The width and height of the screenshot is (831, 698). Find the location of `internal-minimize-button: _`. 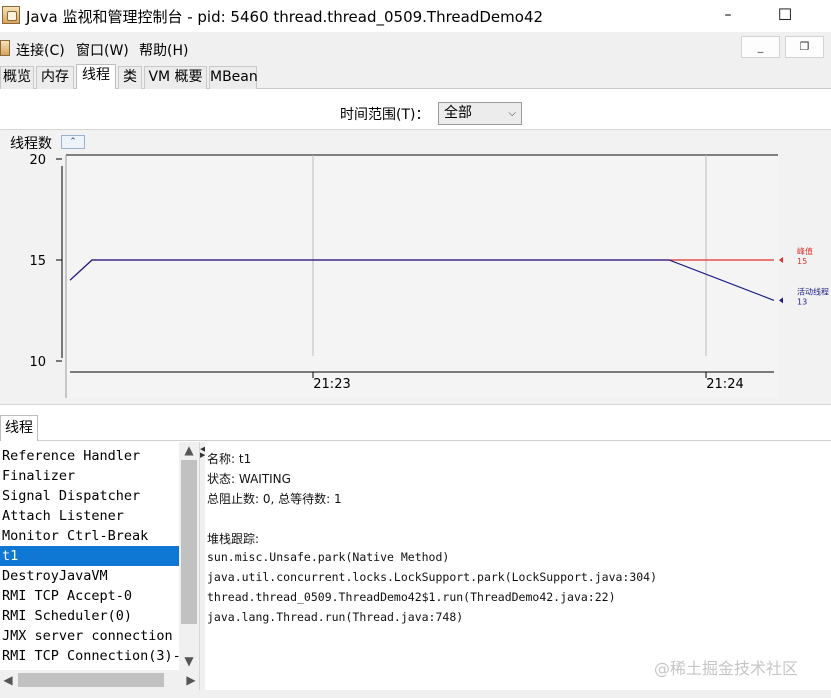

internal-minimize-button: _ is located at coordinates (760, 47).